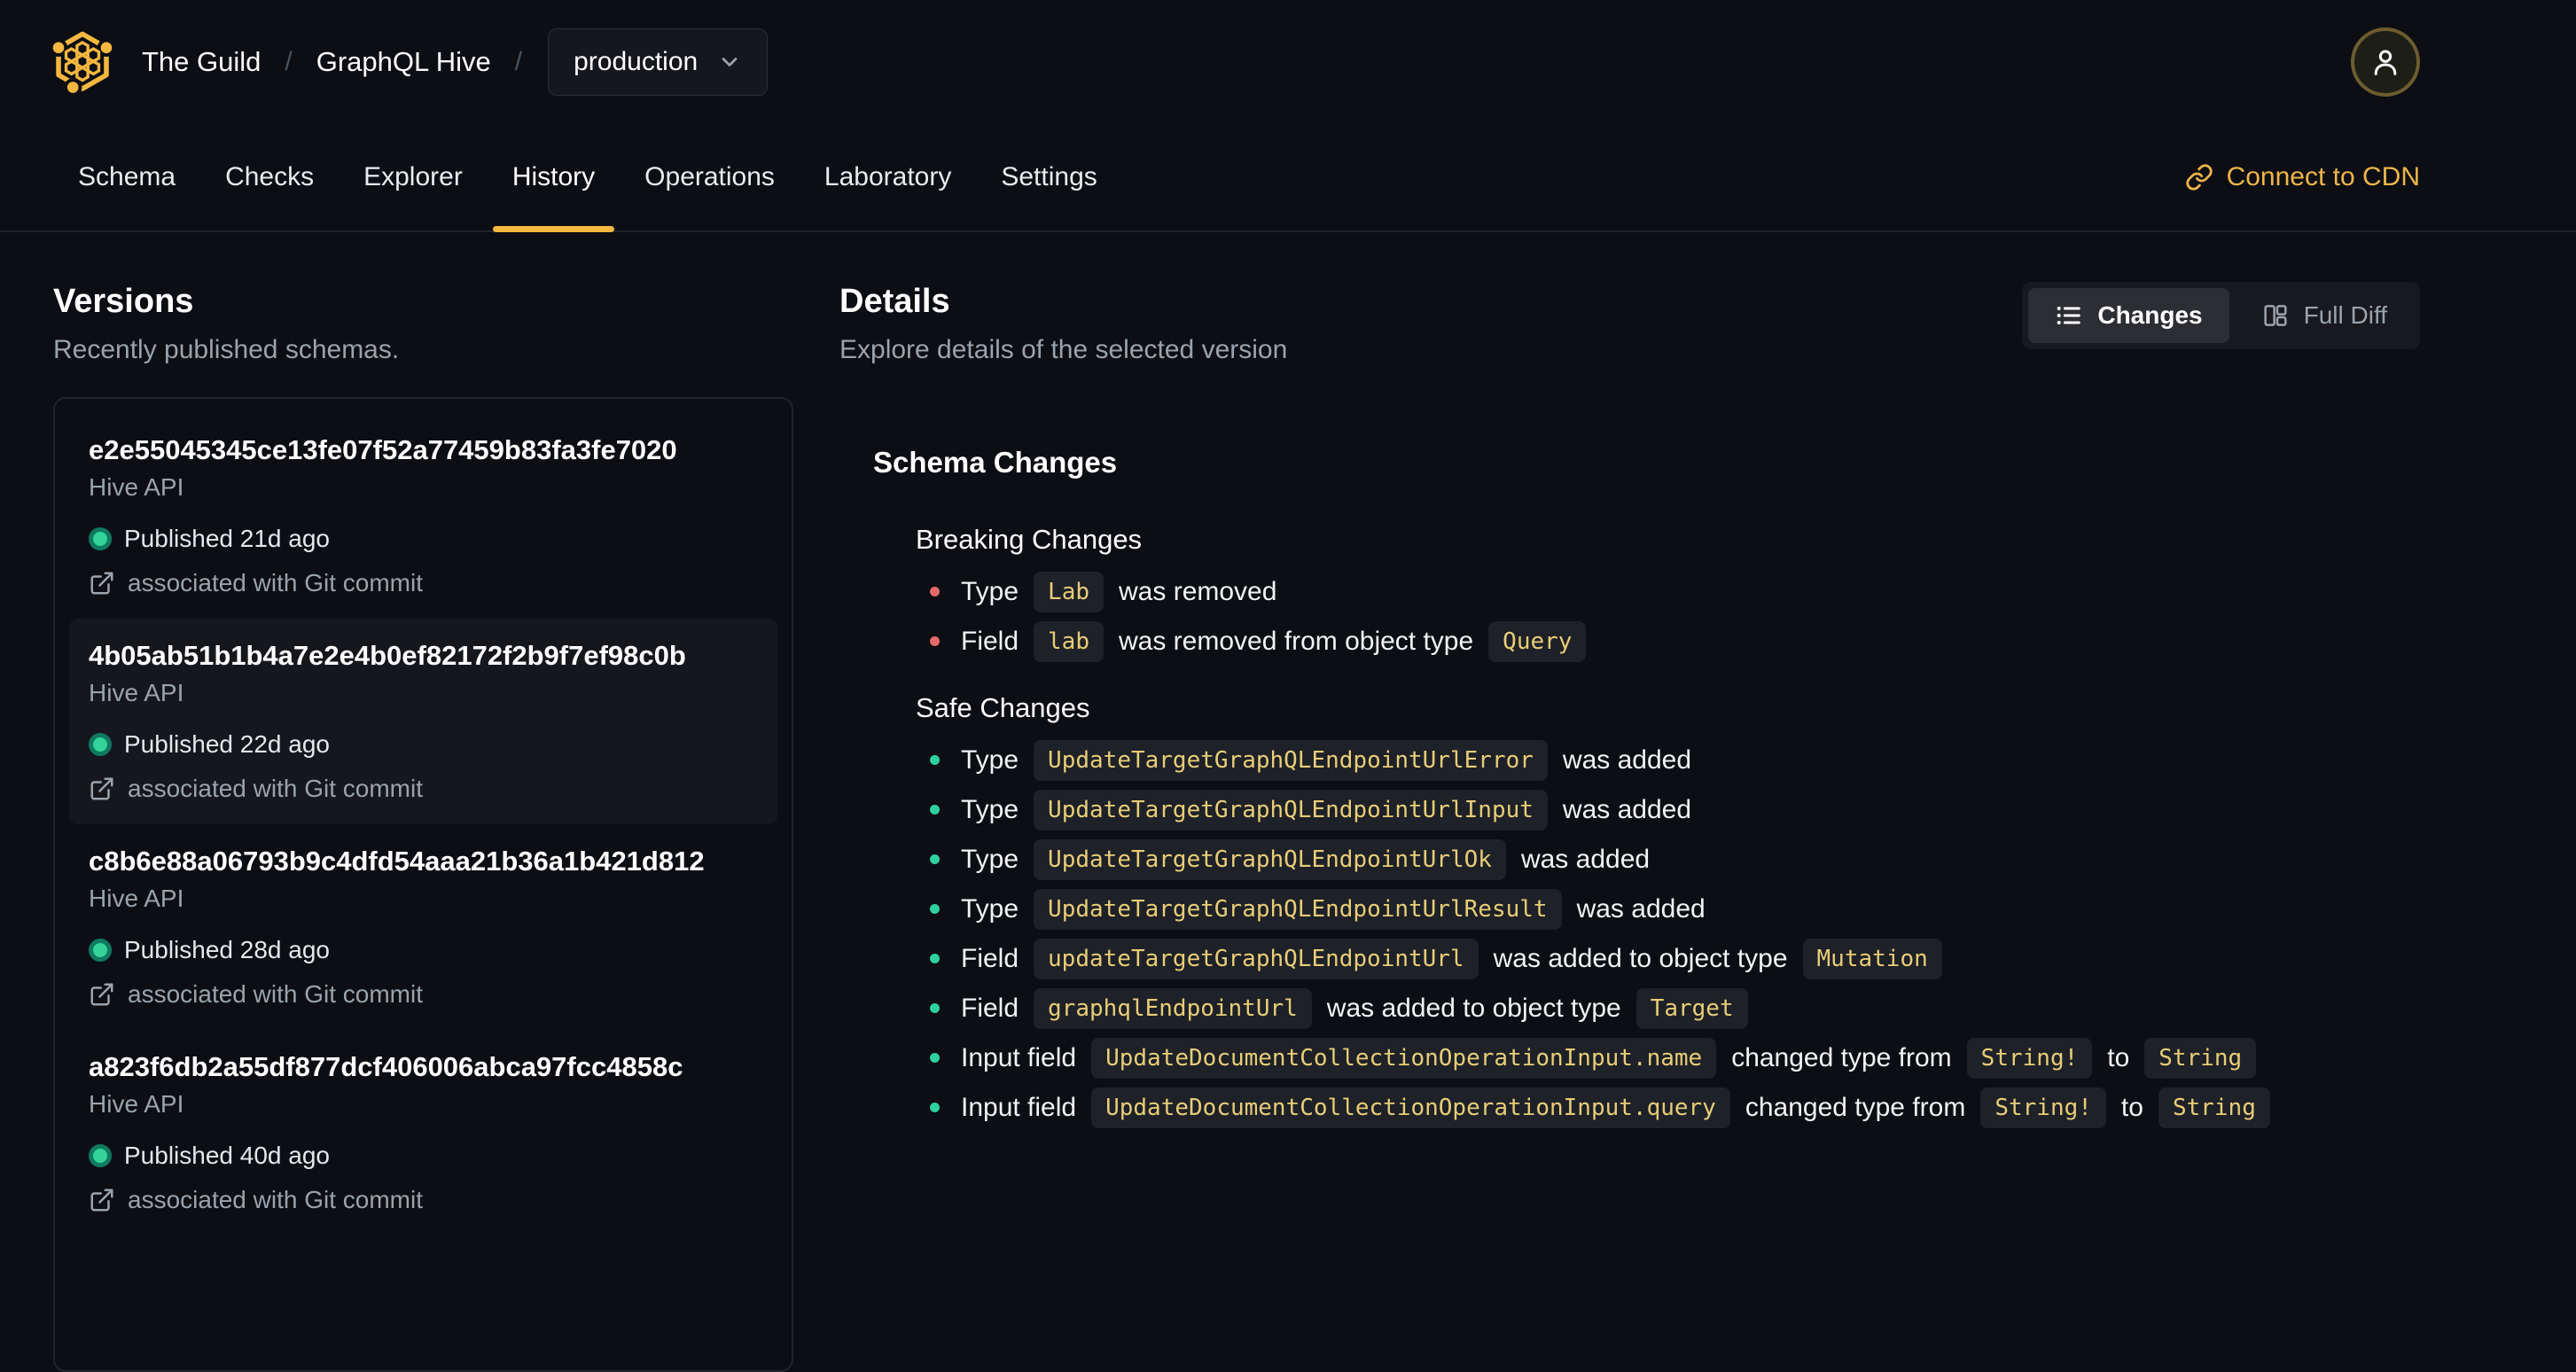 This screenshot has width=2576, height=1372. Describe the element at coordinates (126, 177) in the screenshot. I see `tab-schema: Schema` at that location.